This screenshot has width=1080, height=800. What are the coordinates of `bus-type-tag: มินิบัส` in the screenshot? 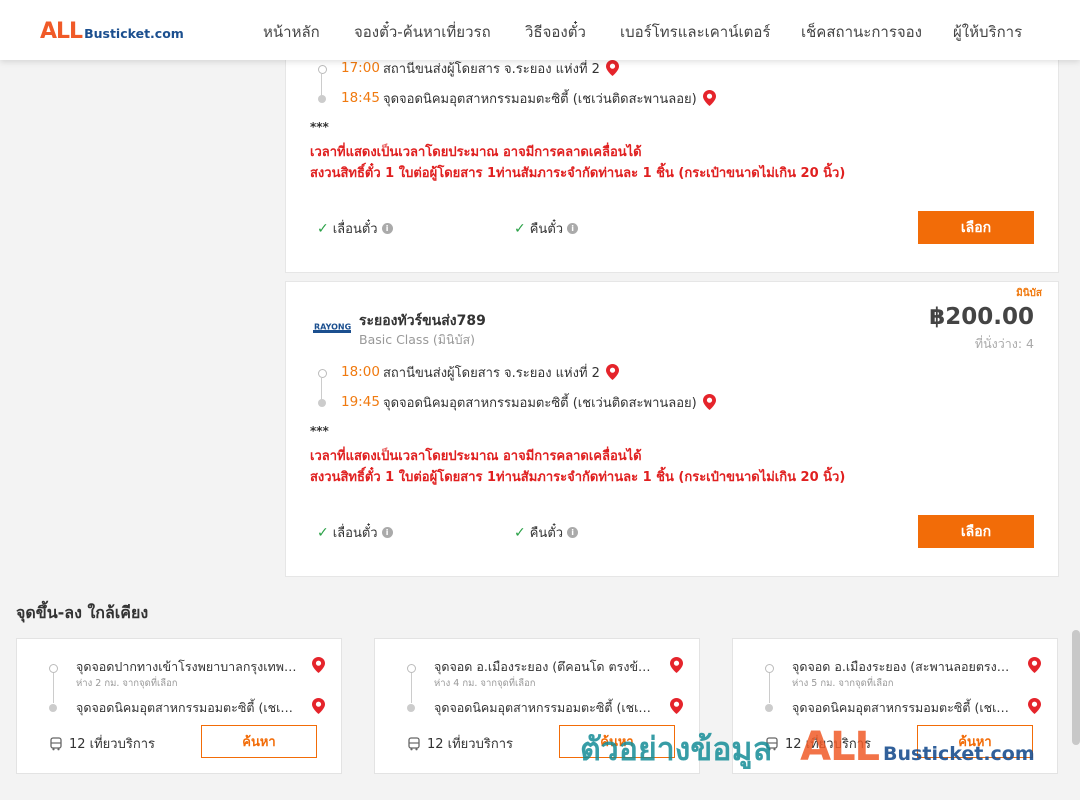 It's located at (1029, 293).